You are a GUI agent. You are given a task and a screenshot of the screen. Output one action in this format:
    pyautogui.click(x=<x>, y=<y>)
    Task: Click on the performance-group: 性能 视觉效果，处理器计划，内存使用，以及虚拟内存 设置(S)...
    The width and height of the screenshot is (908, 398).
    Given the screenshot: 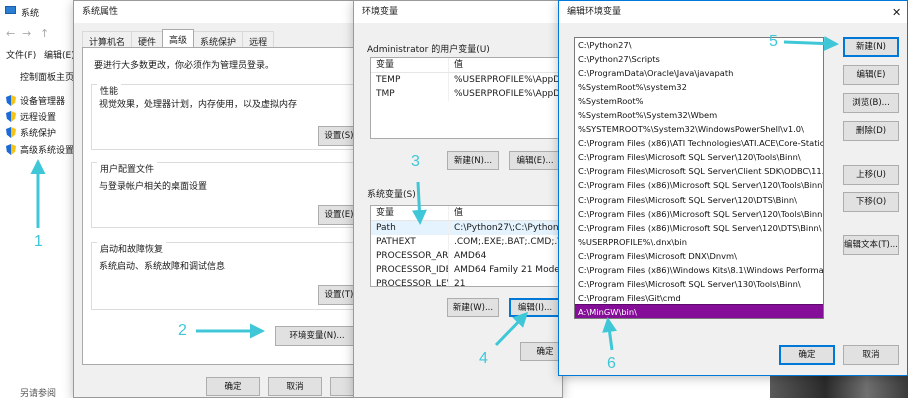 What is the action you would take?
    pyautogui.click(x=226, y=117)
    